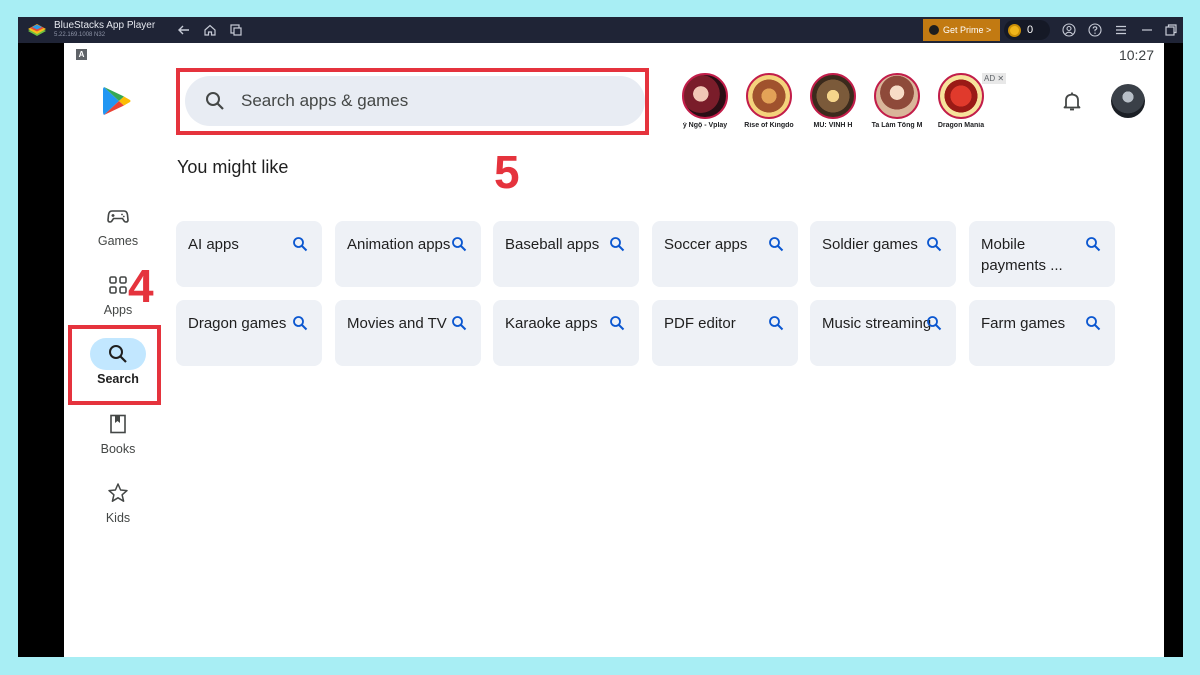  Describe the element at coordinates (566, 254) in the screenshot. I see `suggestion-chip-baseball-apps: Baseball apps` at that location.